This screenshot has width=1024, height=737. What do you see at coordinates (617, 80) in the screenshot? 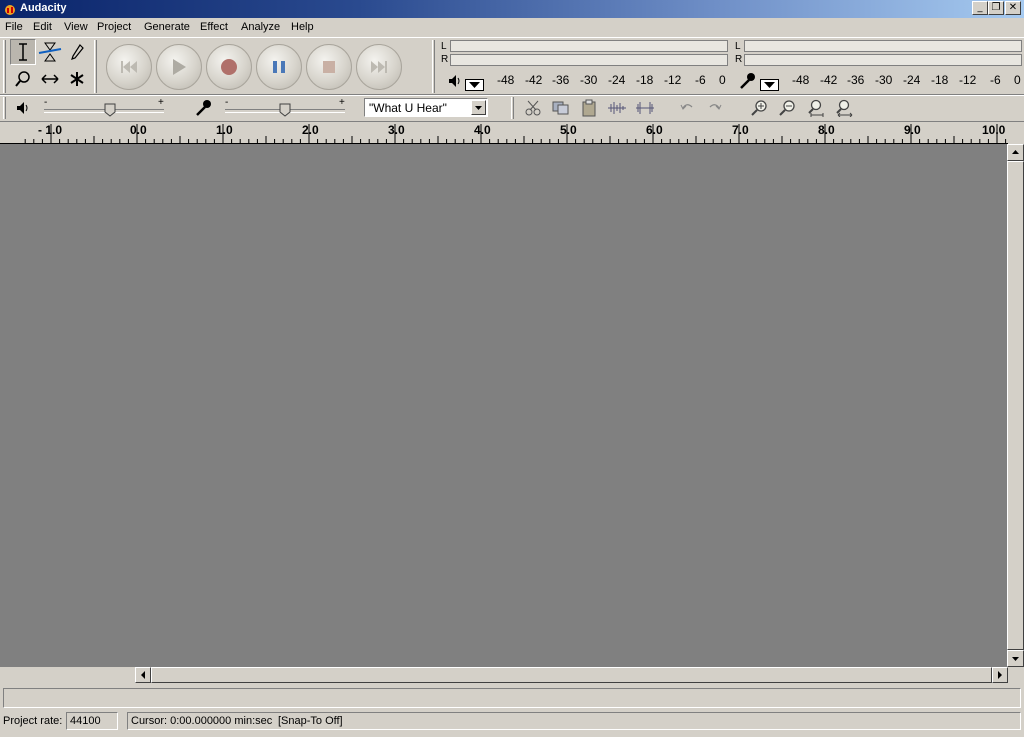
I see `play-scale-tick: -24` at bounding box center [617, 80].